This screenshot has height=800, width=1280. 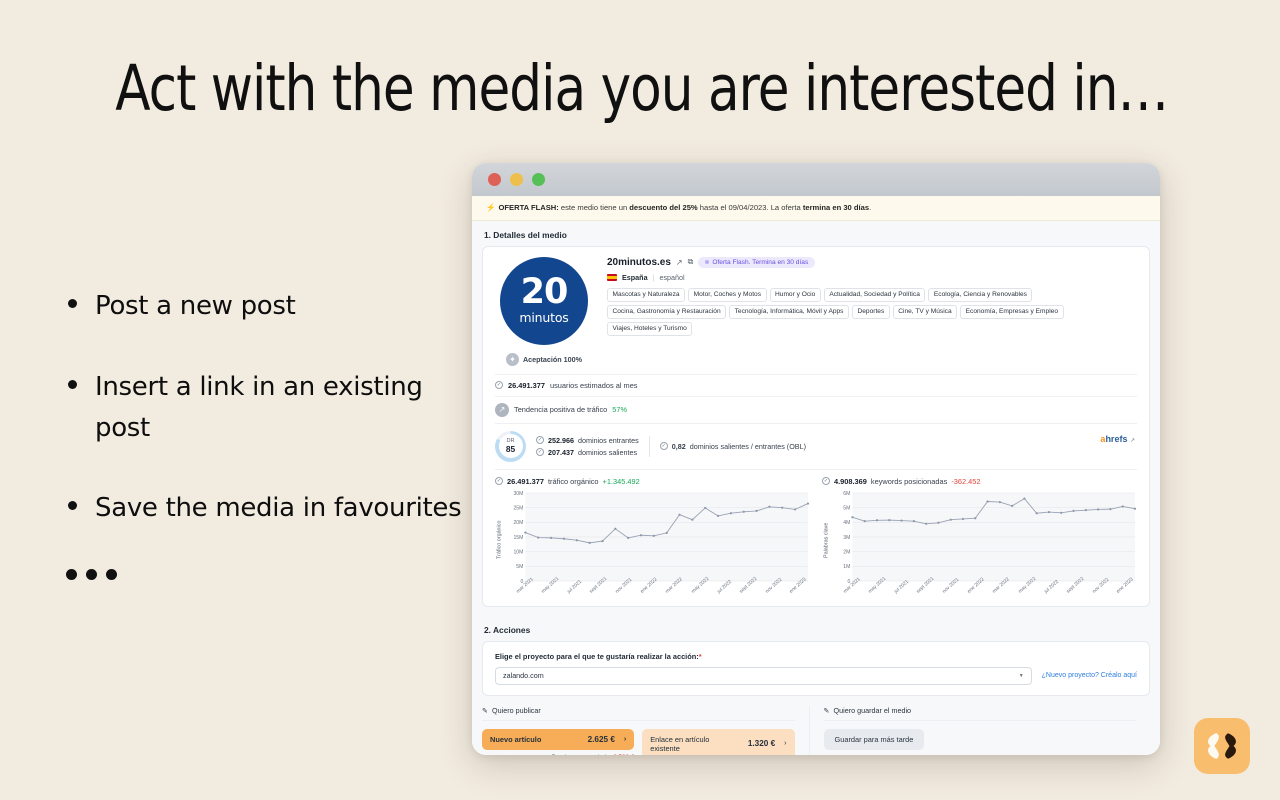 What do you see at coordinates (727, 294) in the screenshot?
I see `category-tag: Motor, Coches y Motos` at bounding box center [727, 294].